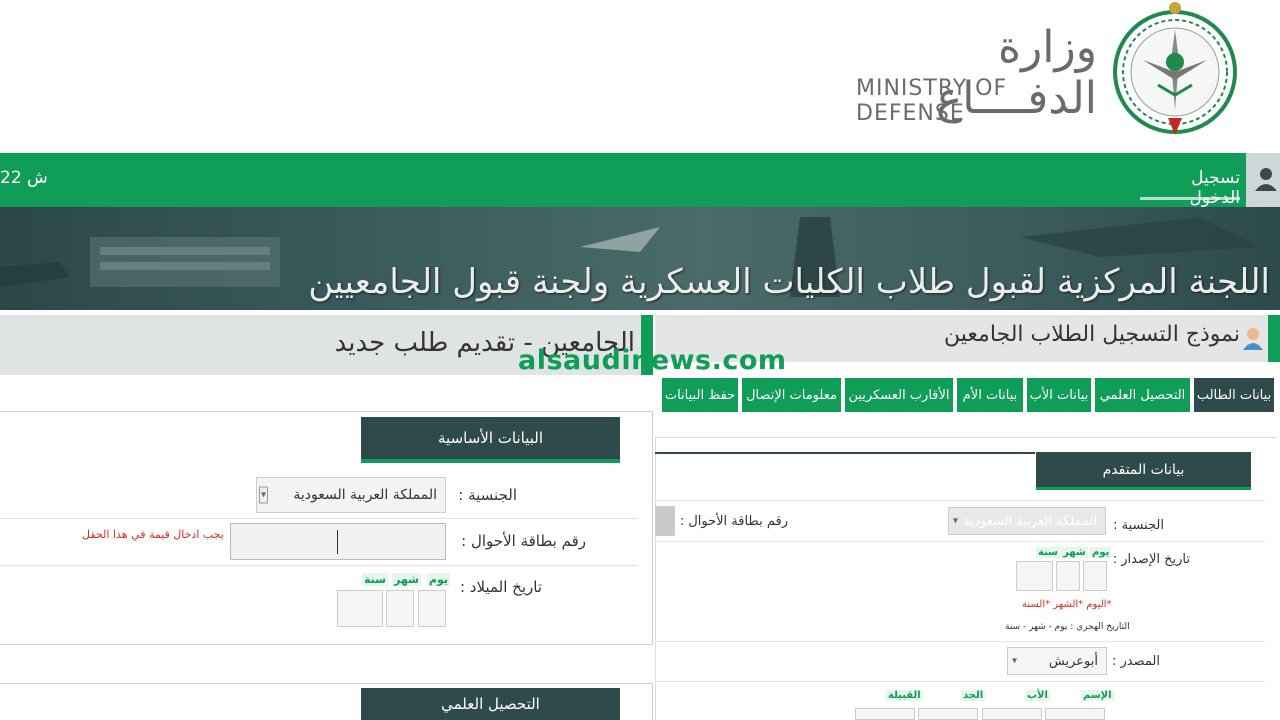 This screenshot has height=720, width=1280. What do you see at coordinates (1012, 714) in the screenshot?
I see `father-name-input` at bounding box center [1012, 714].